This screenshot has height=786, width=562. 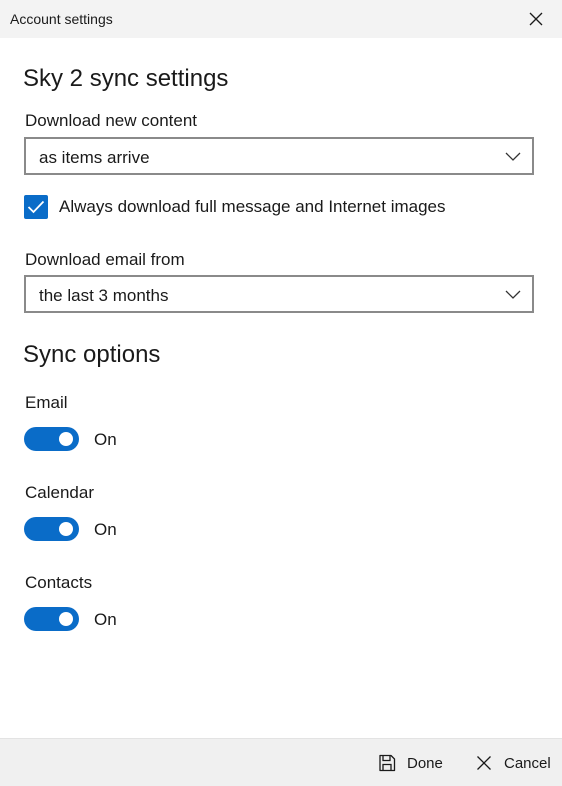 I want to click on sync-settings-heading: Sky 2 sync settings, so click(x=126, y=78).